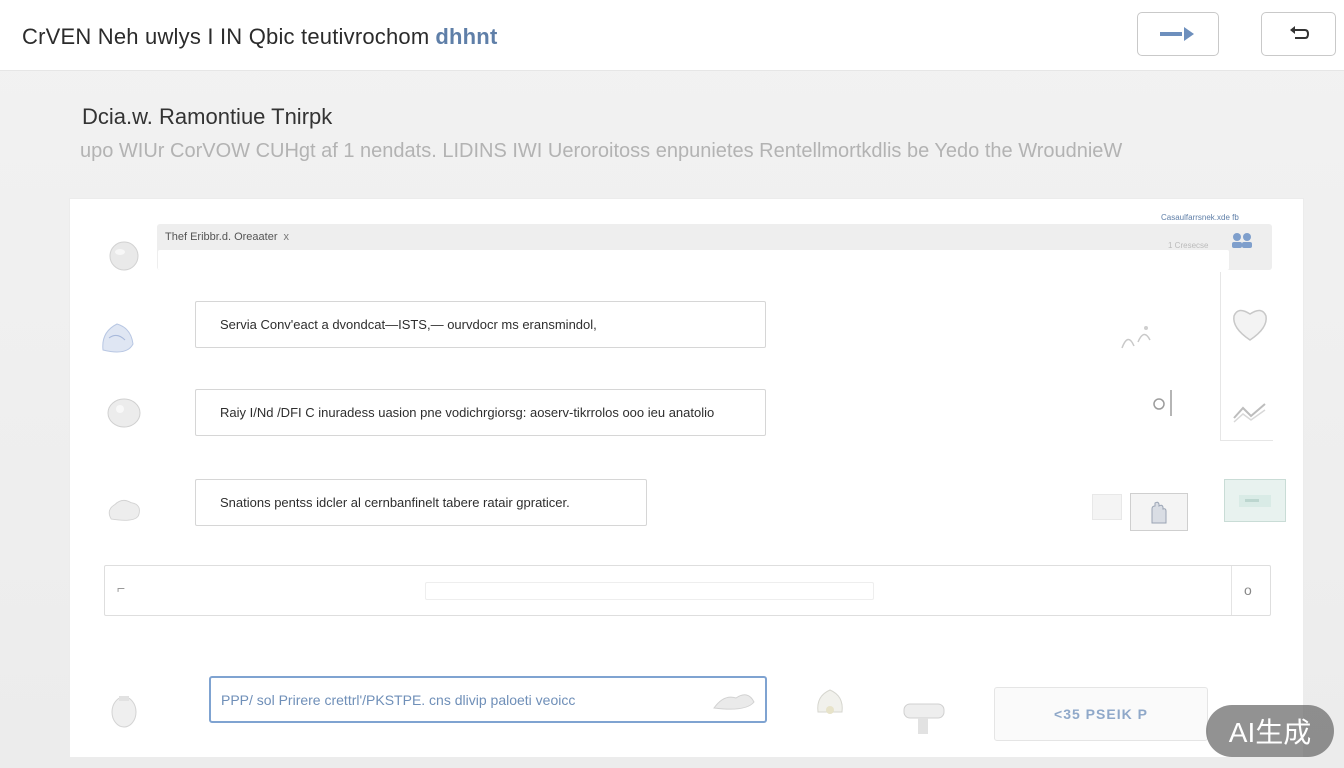  I want to click on app-title-text: CrVEN Neh uwlys I IN Qbic teutivrochom, so click(226, 36).